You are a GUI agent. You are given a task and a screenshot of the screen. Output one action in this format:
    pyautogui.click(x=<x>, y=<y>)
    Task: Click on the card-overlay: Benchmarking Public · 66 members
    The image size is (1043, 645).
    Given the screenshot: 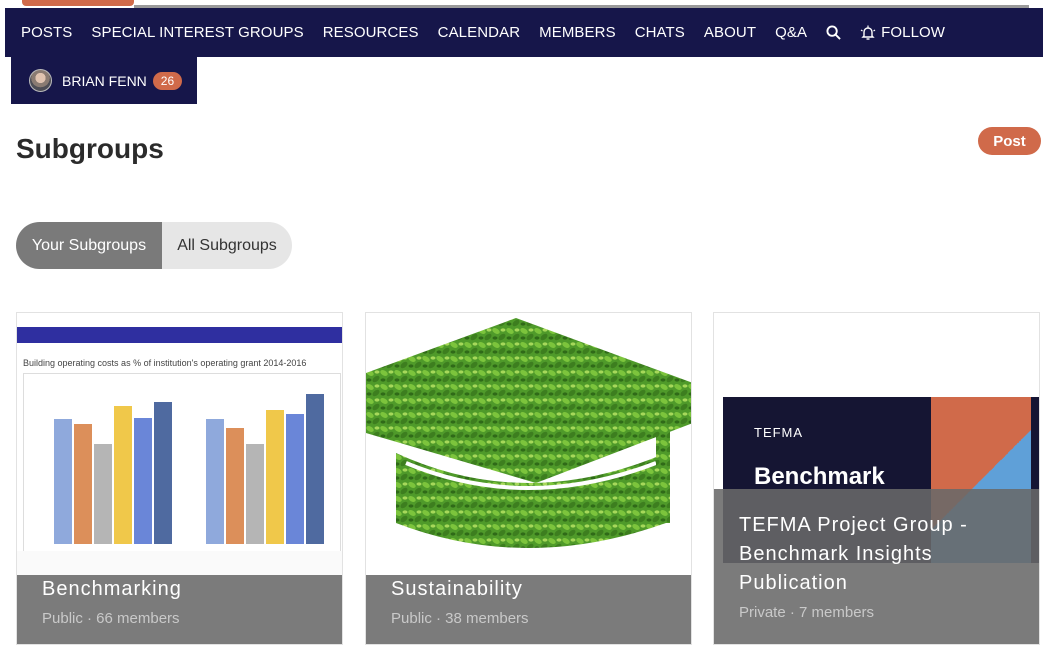 What is the action you would take?
    pyautogui.click(x=179, y=609)
    